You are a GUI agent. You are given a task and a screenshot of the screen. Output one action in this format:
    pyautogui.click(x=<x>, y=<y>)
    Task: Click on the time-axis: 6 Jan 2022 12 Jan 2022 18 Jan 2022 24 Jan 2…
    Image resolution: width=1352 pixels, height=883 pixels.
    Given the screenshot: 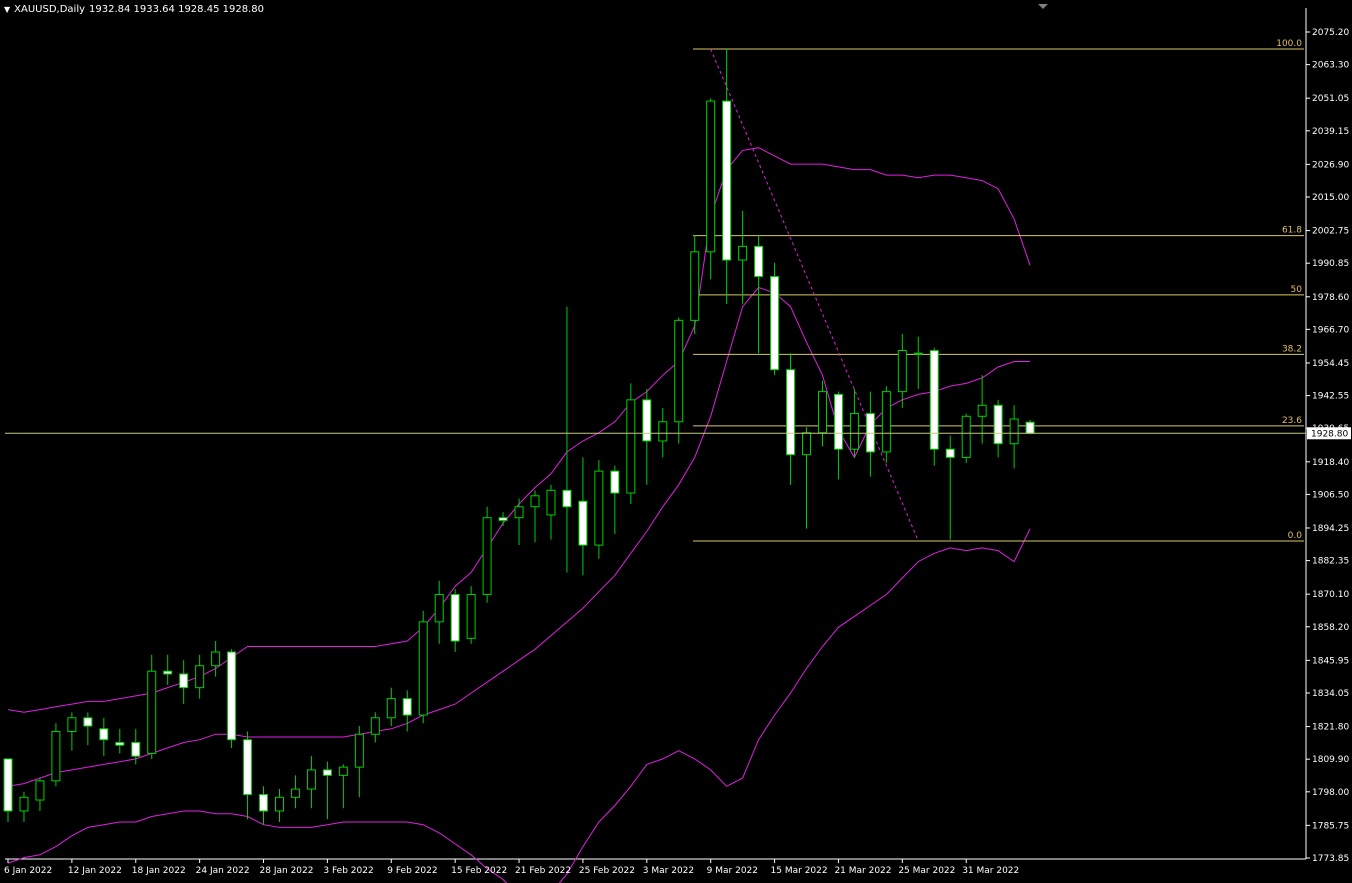 What is the action you would take?
    pyautogui.click(x=511, y=867)
    